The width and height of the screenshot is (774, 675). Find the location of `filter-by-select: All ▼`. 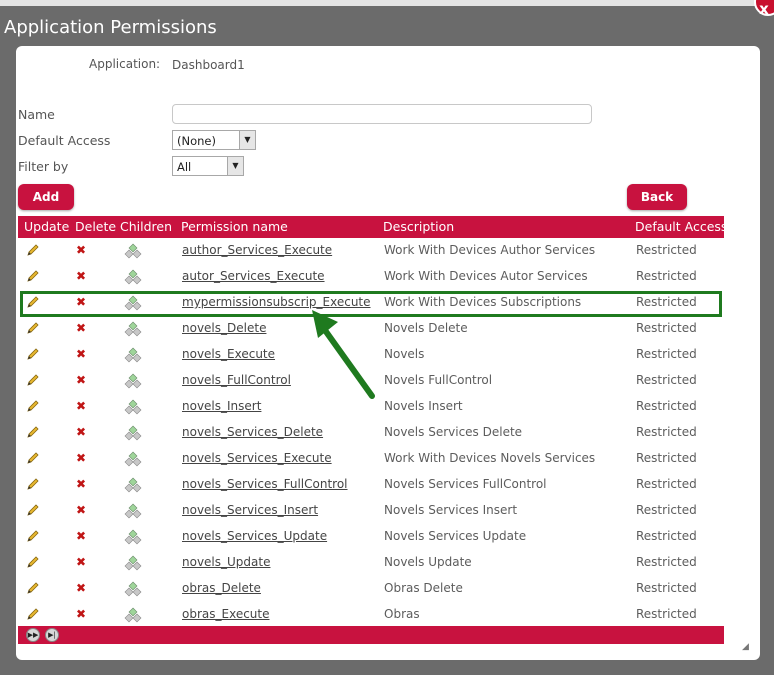

filter-by-select: All ▼ is located at coordinates (208, 166).